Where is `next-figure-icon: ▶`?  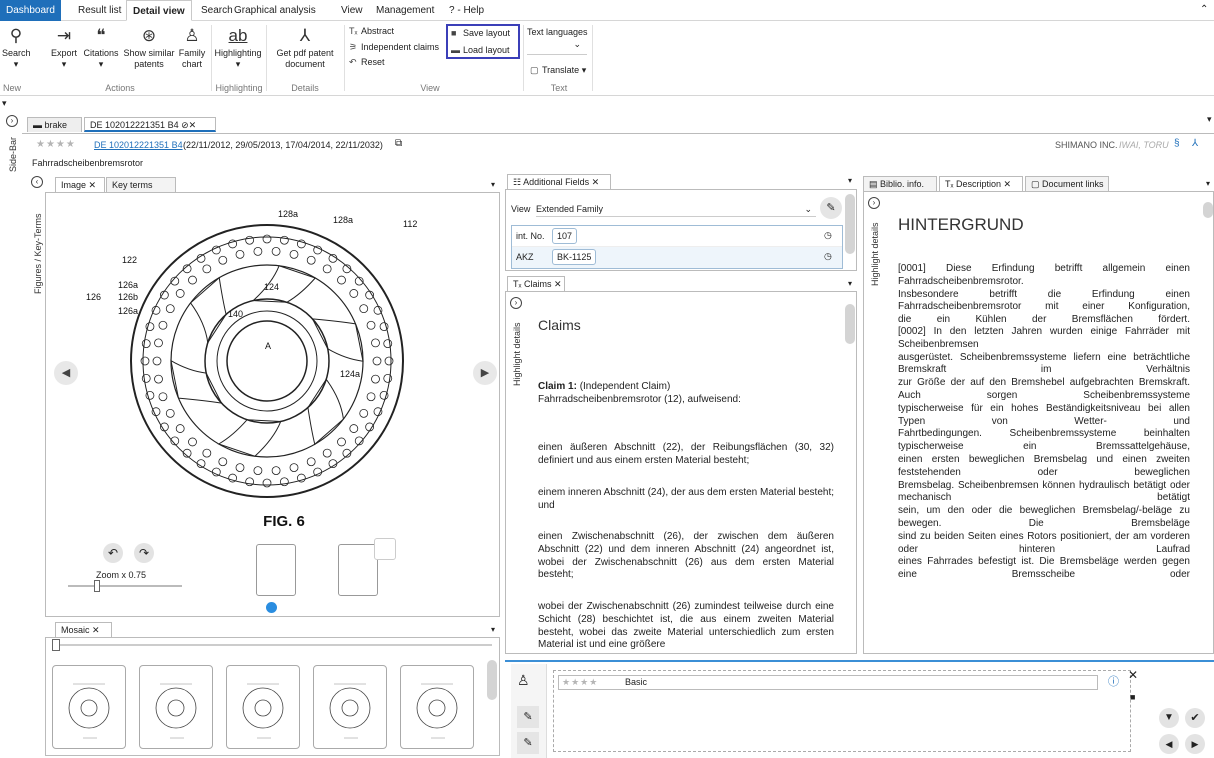
next-figure-icon: ▶ is located at coordinates (485, 373).